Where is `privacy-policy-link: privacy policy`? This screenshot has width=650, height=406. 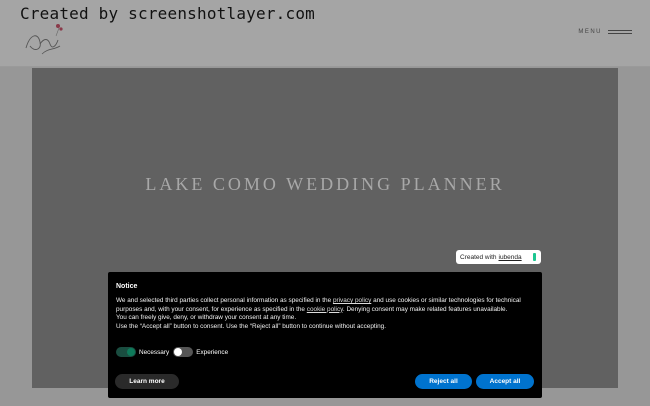
privacy-policy-link: privacy policy is located at coordinates (352, 300).